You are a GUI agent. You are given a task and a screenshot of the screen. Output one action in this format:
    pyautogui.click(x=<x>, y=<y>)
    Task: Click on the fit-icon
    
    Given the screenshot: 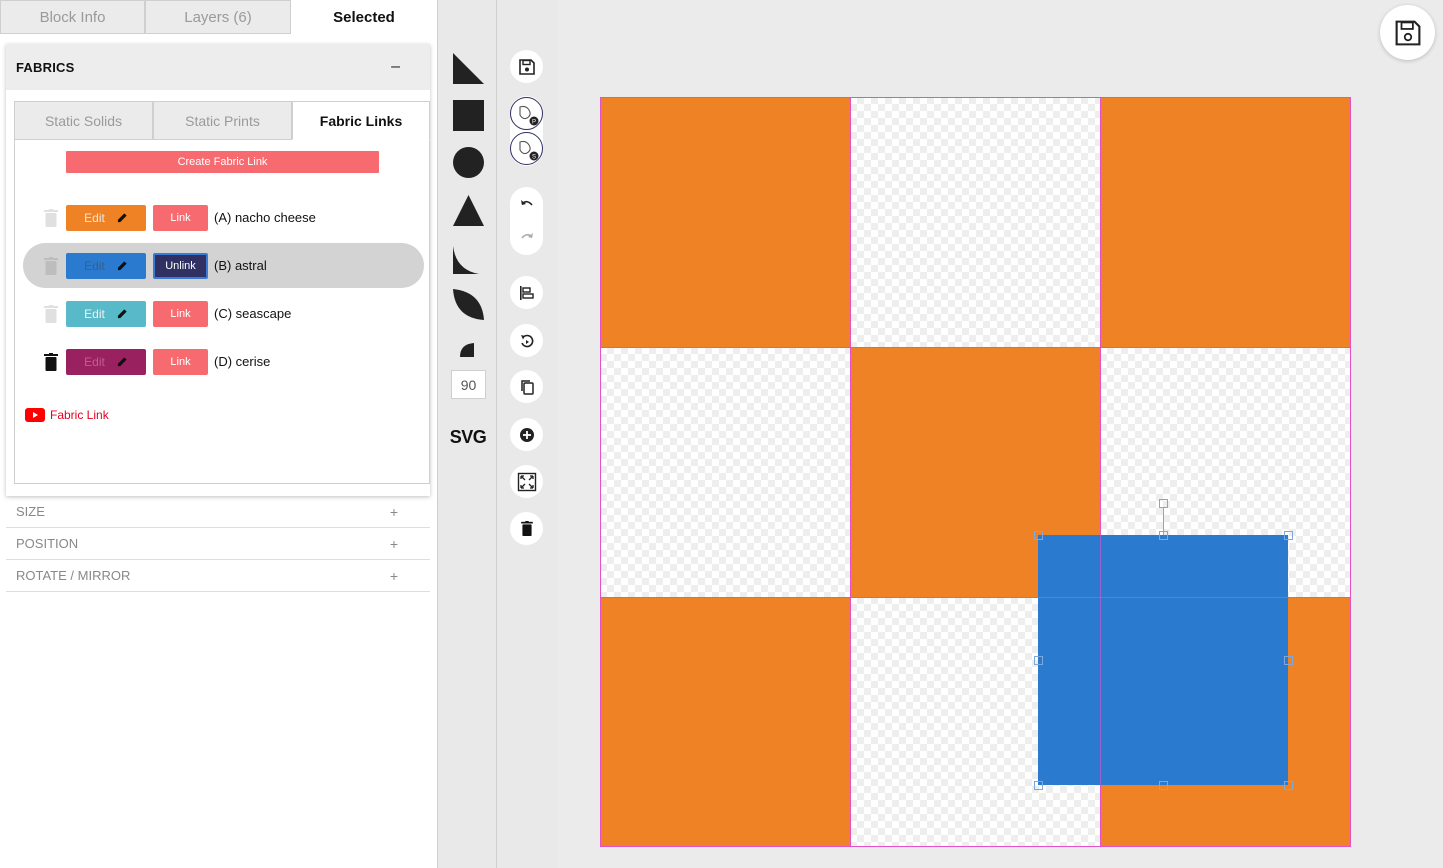 What is the action you would take?
    pyautogui.click(x=526, y=481)
    